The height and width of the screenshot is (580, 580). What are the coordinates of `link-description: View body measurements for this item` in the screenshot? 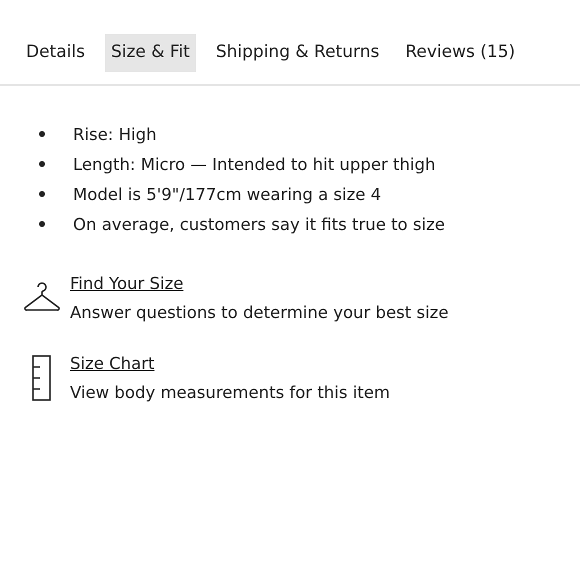 It's located at (230, 392).